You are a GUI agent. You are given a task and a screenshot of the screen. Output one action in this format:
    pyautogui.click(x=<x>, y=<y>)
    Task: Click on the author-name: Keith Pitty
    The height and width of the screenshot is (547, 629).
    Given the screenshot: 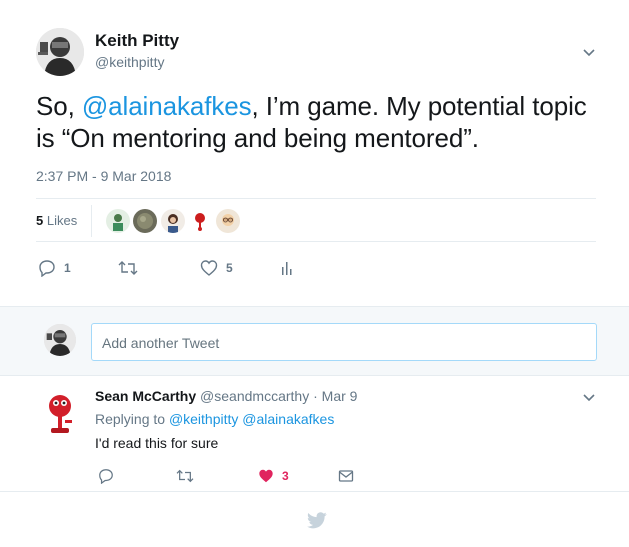 What is the action you would take?
    pyautogui.click(x=137, y=41)
    